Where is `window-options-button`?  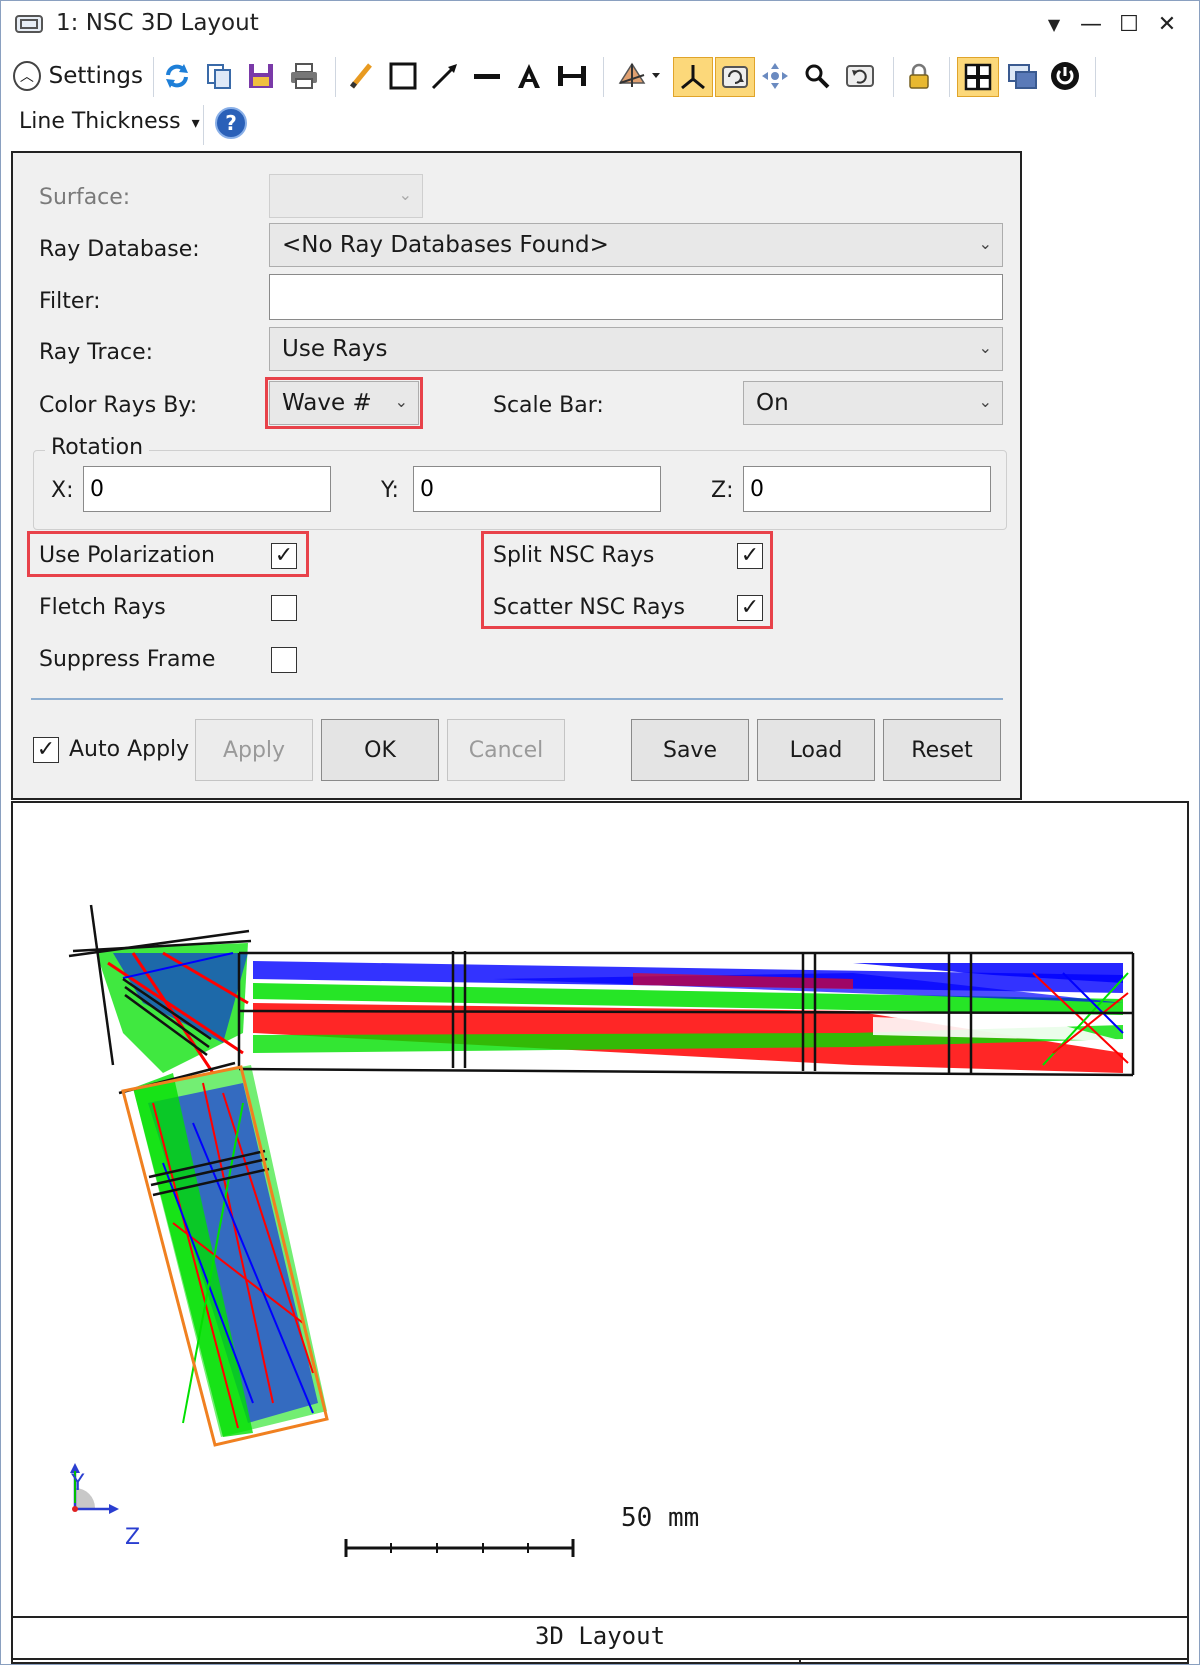 window-options-button is located at coordinates (1022, 76).